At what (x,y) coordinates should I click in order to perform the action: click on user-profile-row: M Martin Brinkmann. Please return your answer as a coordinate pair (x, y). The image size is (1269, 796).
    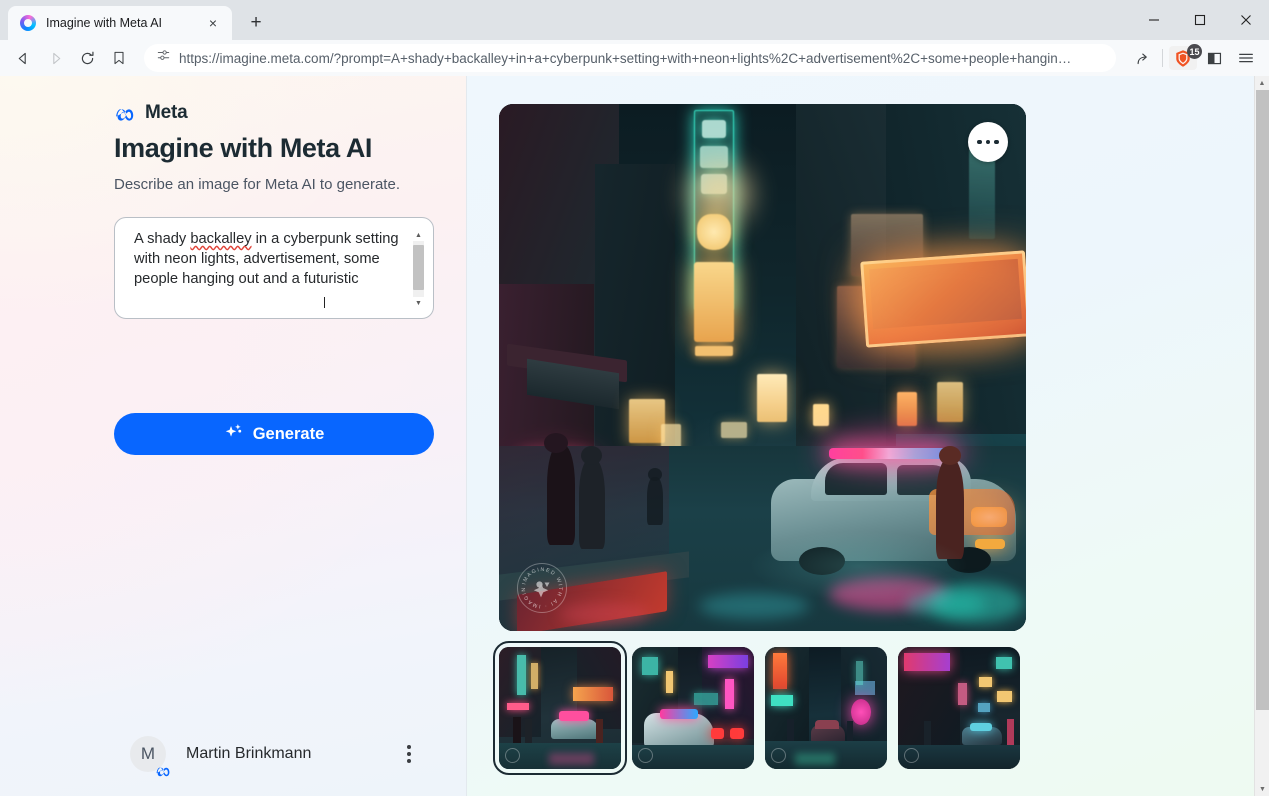
    Looking at the image, I should click on (275, 756).